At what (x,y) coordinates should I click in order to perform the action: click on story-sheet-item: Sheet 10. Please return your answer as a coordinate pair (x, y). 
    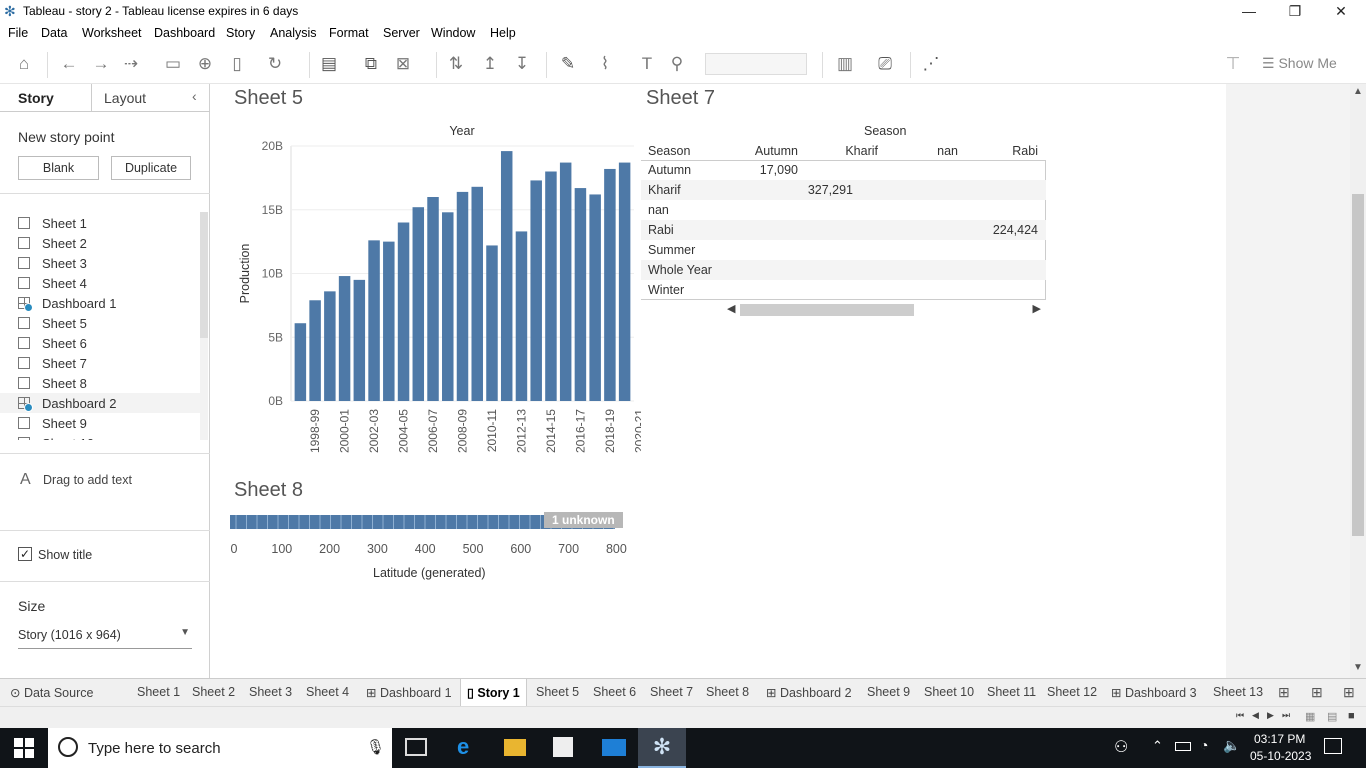
    Looking at the image, I should click on (56, 436).